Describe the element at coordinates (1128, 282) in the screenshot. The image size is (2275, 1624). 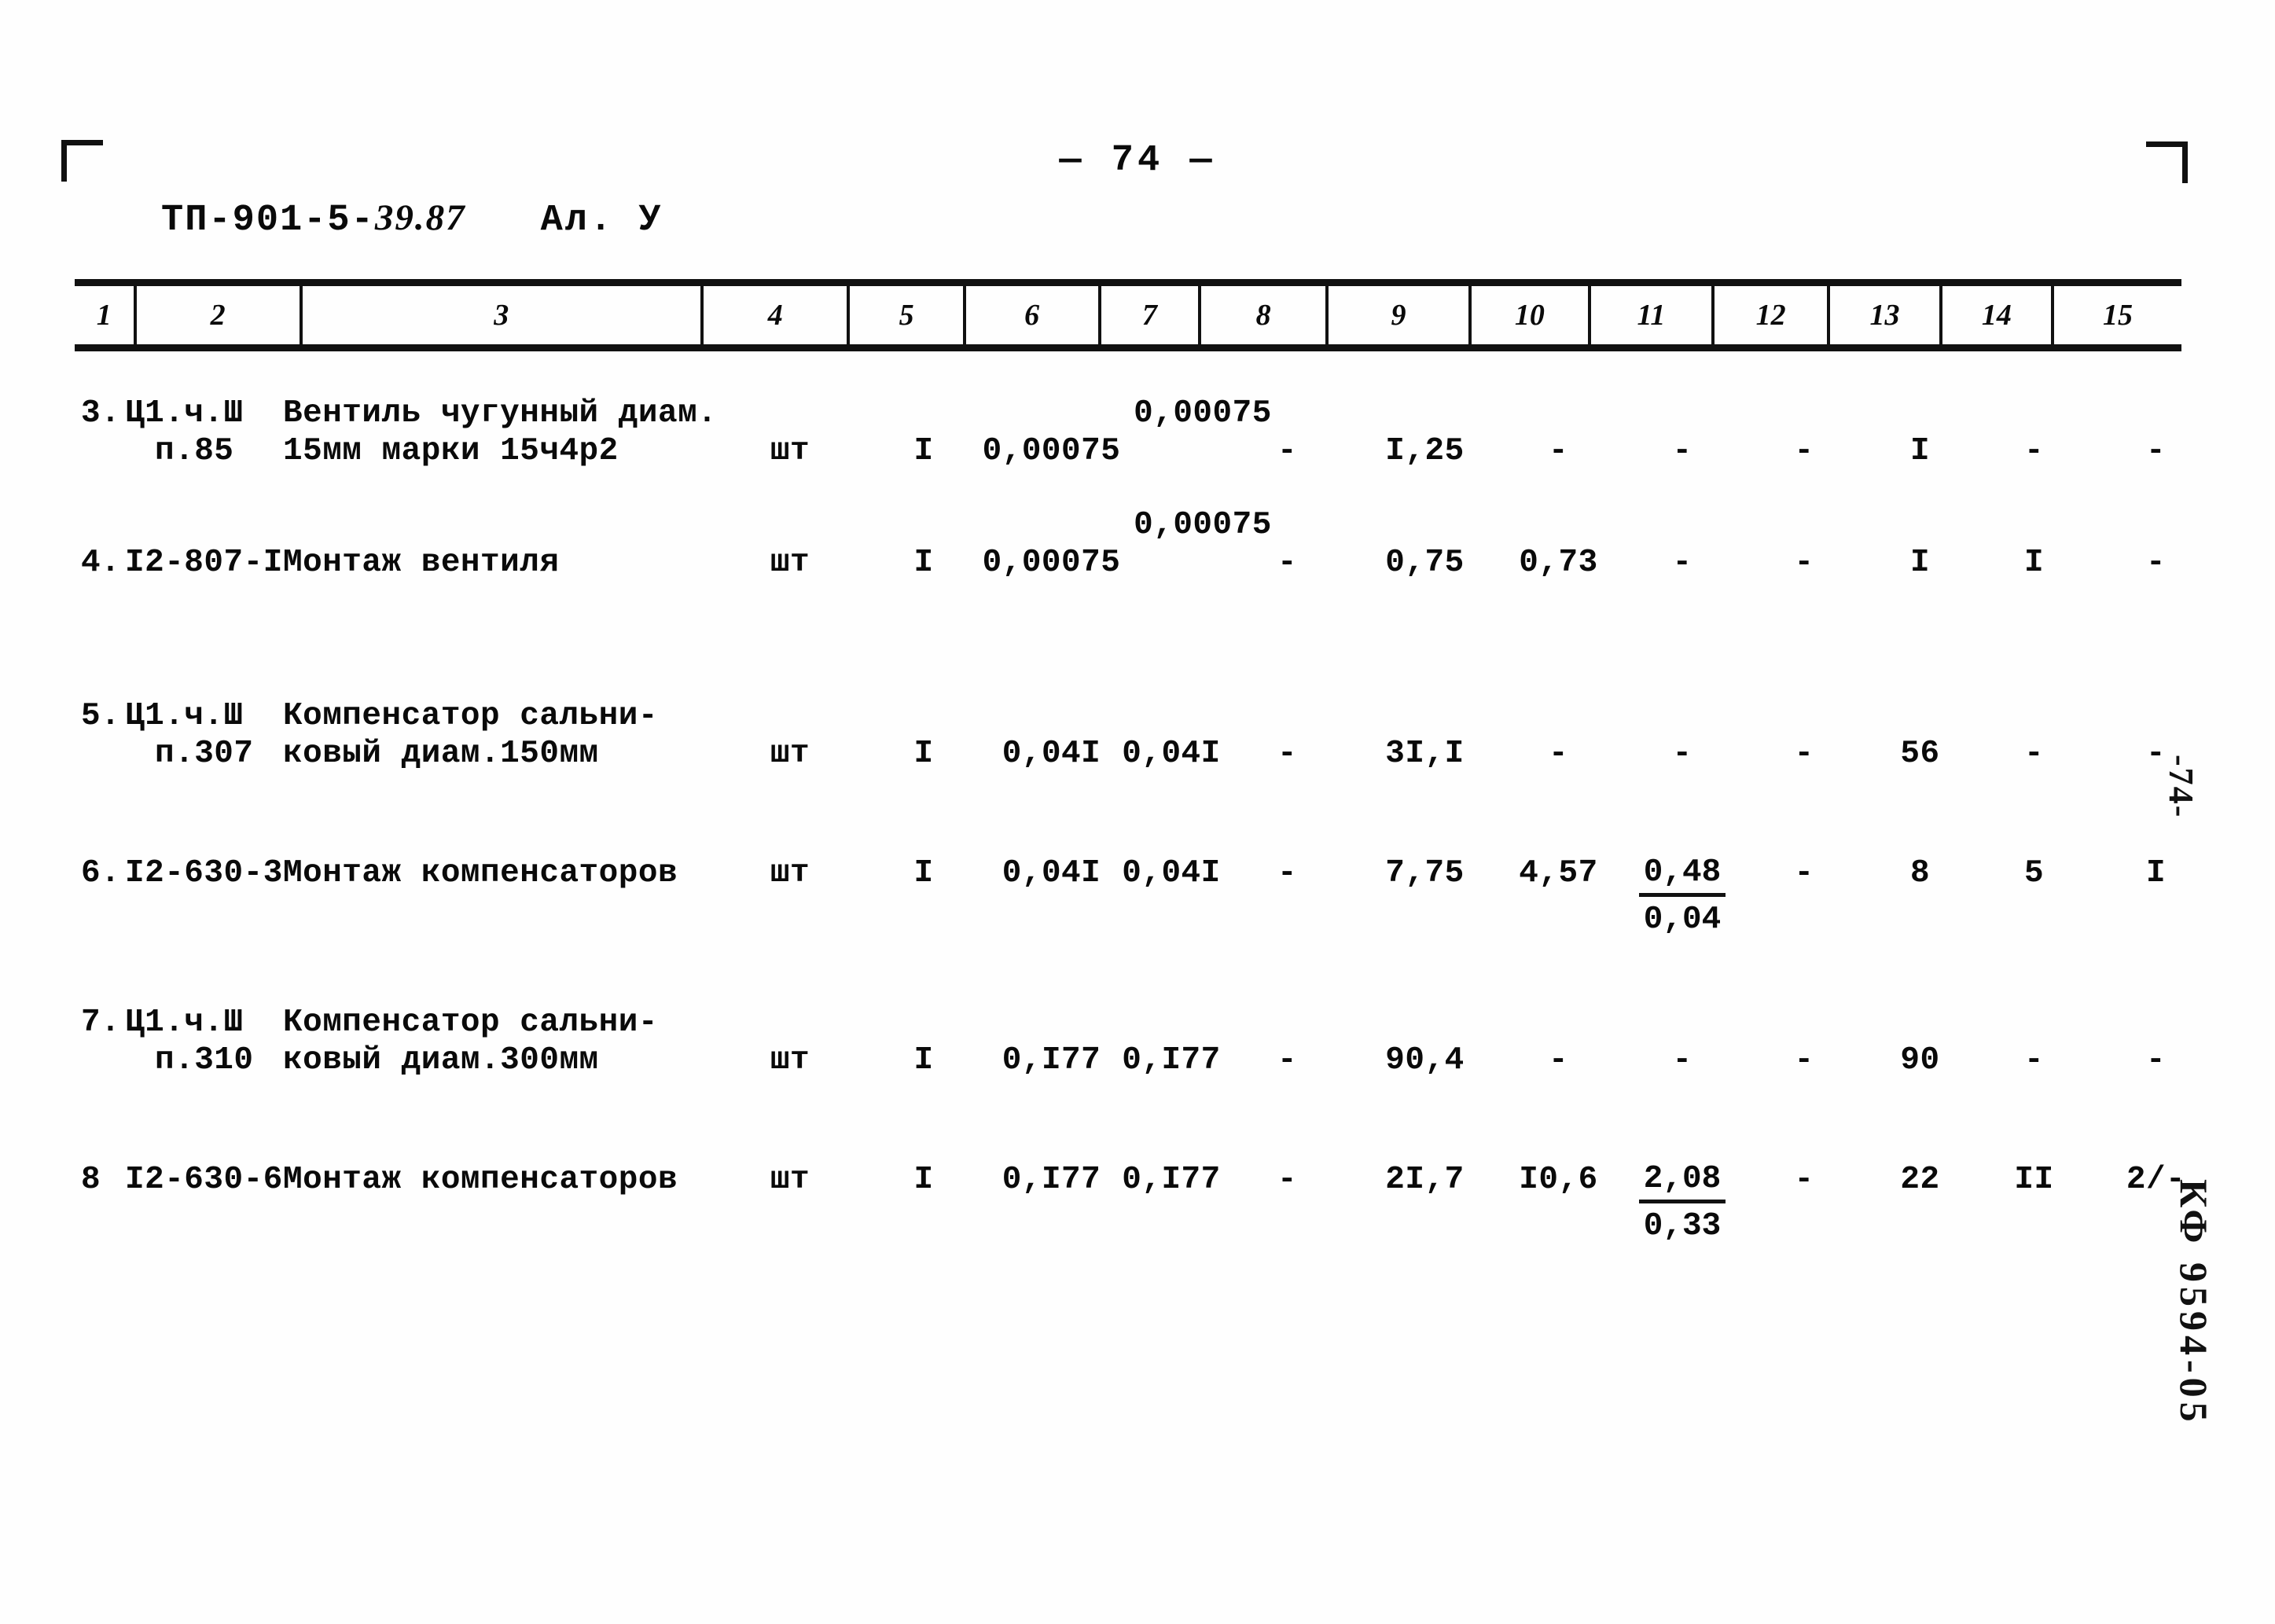
I see `table-top-rule` at that location.